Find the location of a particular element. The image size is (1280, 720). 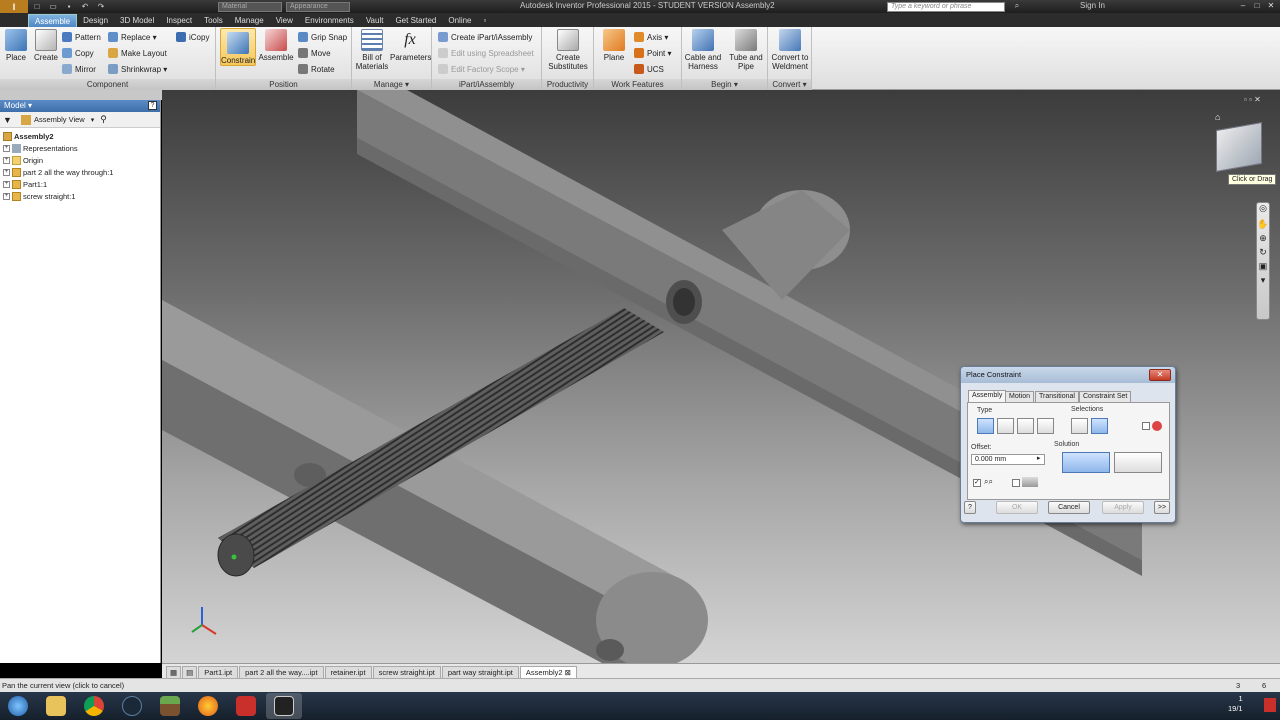

look-at-icon: ▣ is located at coordinates (1263, 268).